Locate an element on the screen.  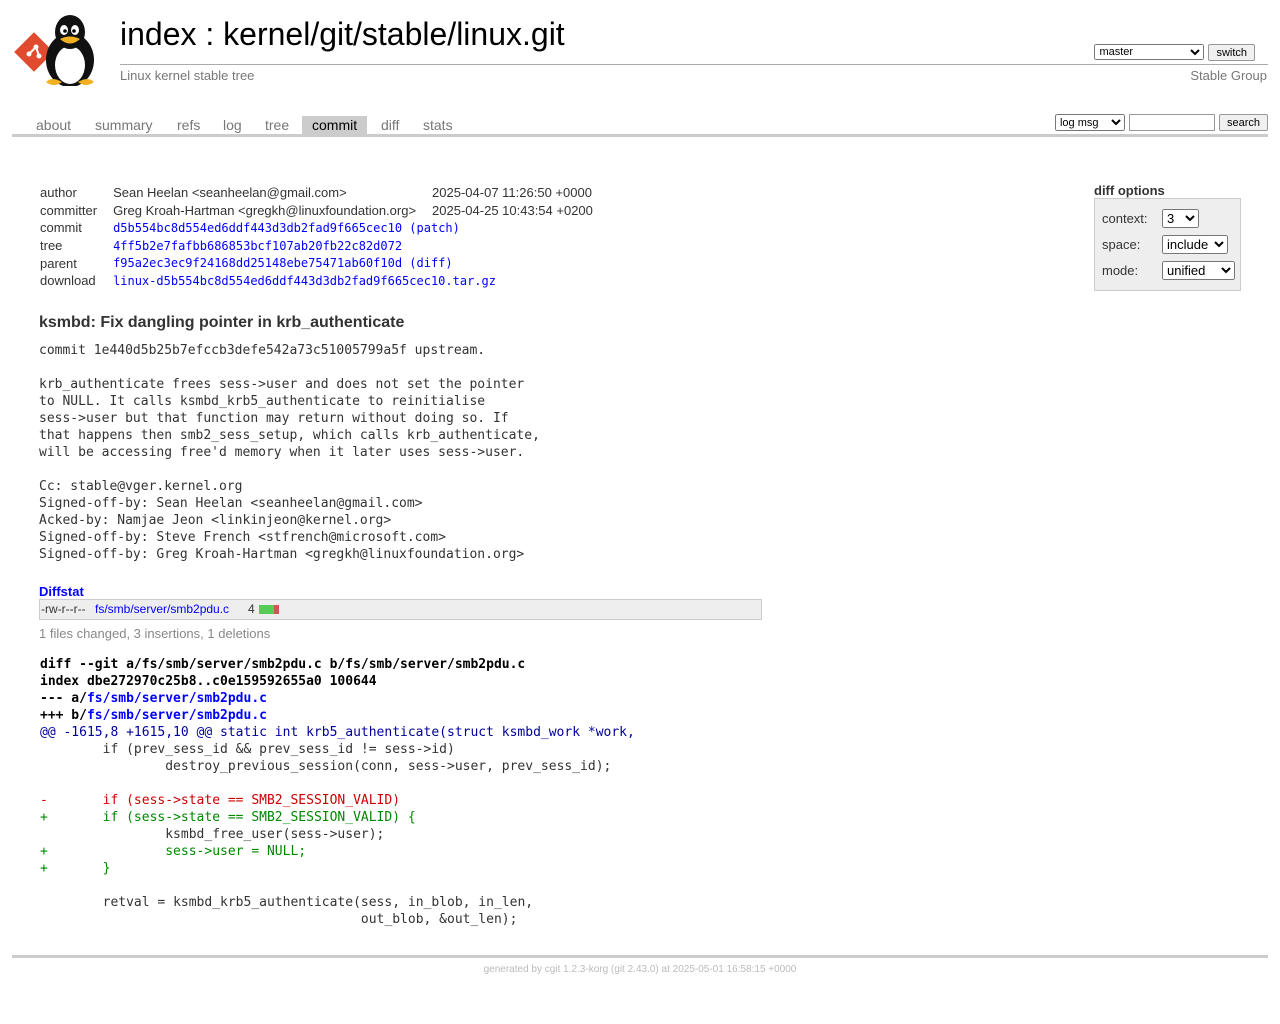
author-date: 2025-04-07 11:26:50 +0000 is located at coordinates (512, 193).